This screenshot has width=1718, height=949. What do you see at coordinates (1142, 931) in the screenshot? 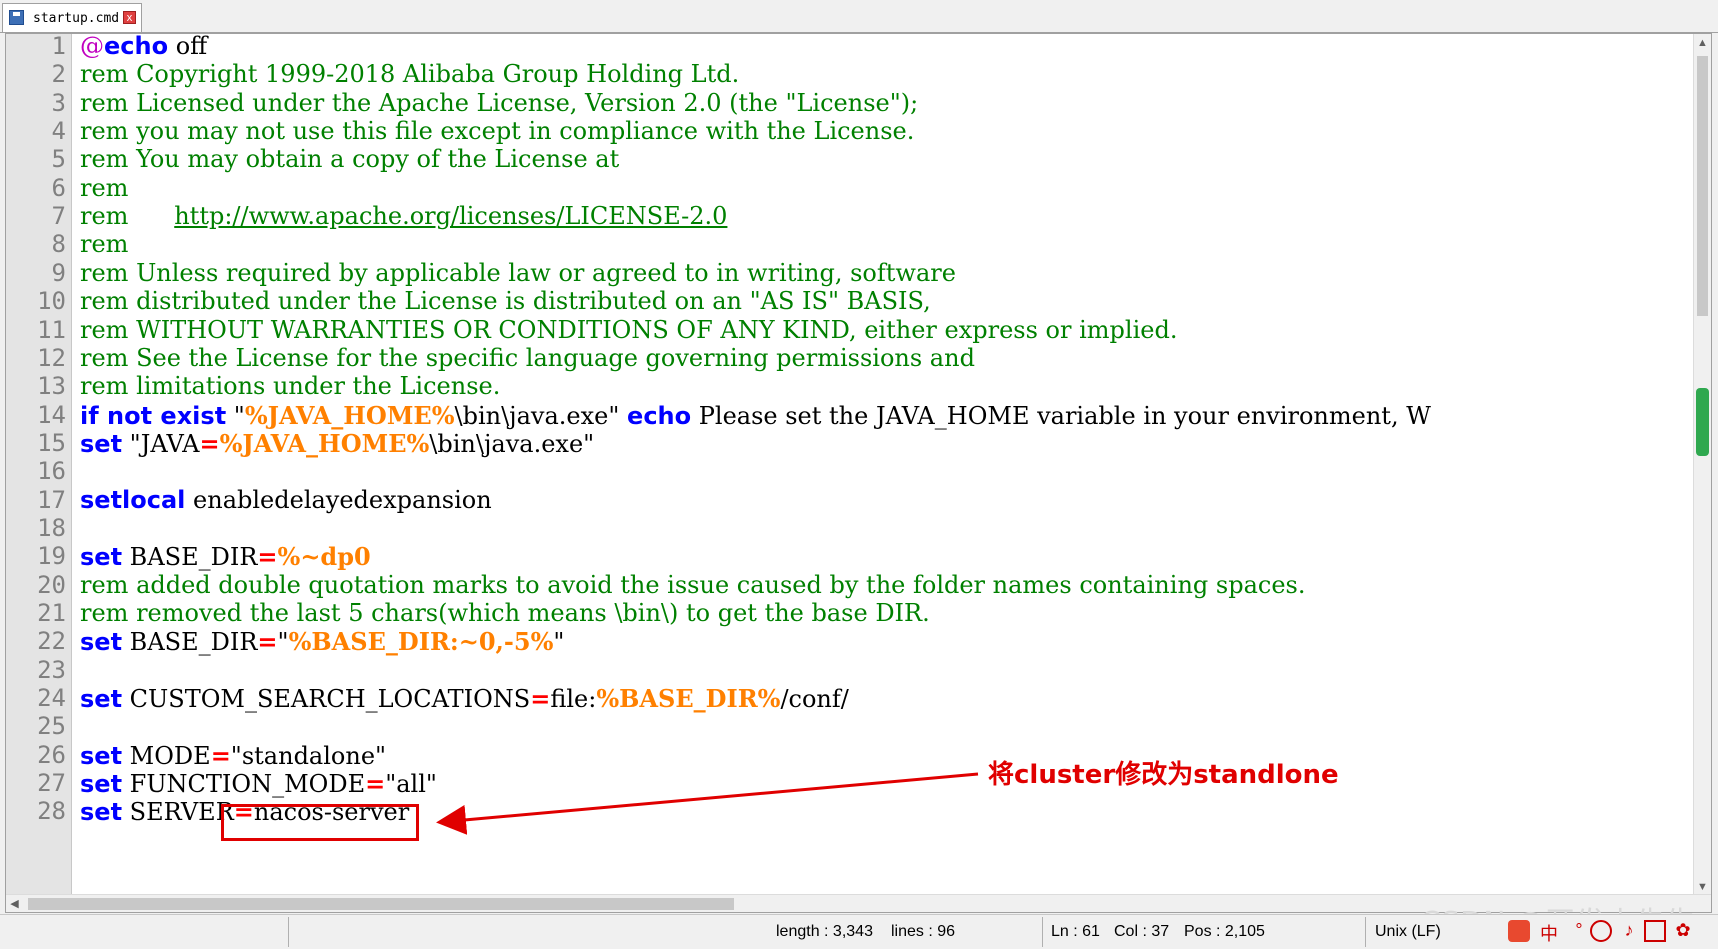
I see `status-col: Col : 37` at bounding box center [1142, 931].